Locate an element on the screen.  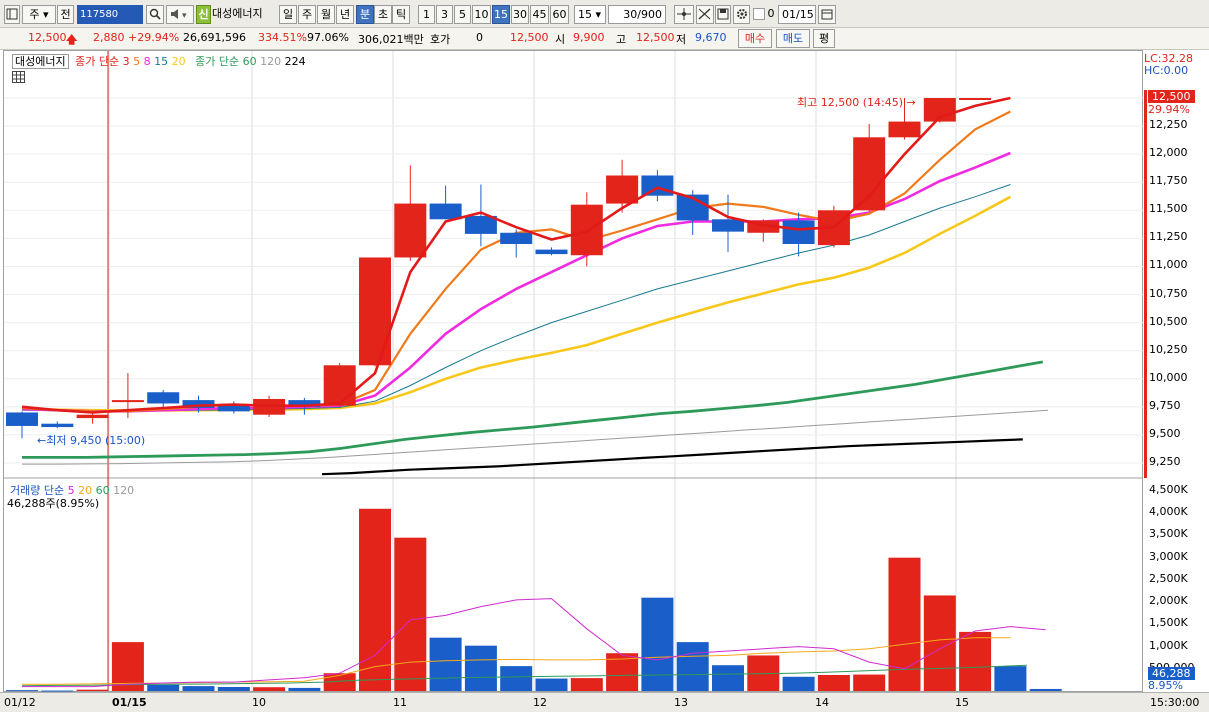
price-tick-label: 12,250 is located at coordinates (1168, 125).